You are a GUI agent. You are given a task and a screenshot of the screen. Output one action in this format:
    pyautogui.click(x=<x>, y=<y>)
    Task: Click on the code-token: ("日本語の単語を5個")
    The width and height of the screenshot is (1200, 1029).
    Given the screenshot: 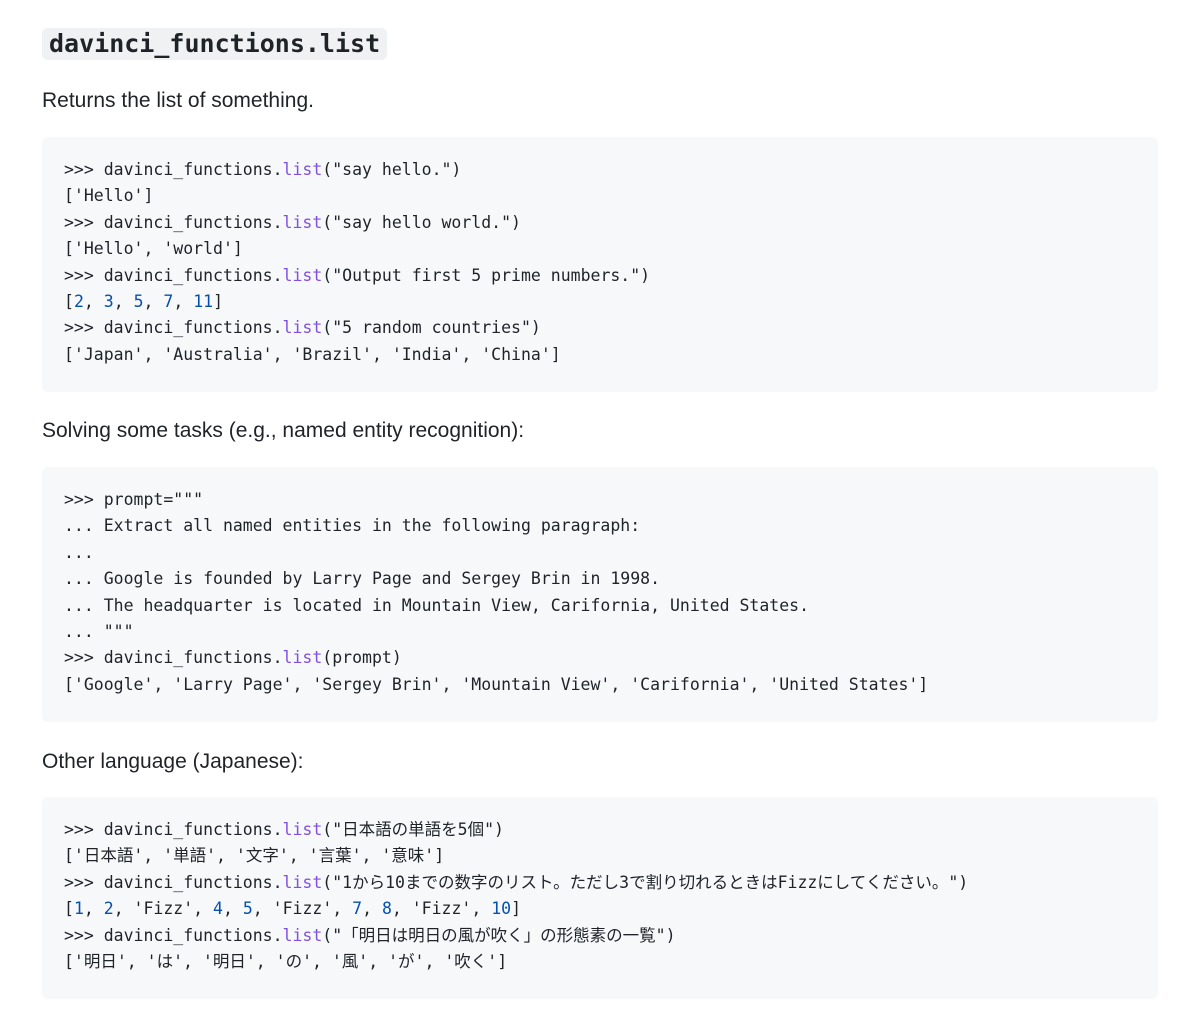 What is the action you would take?
    pyautogui.click(x=413, y=829)
    